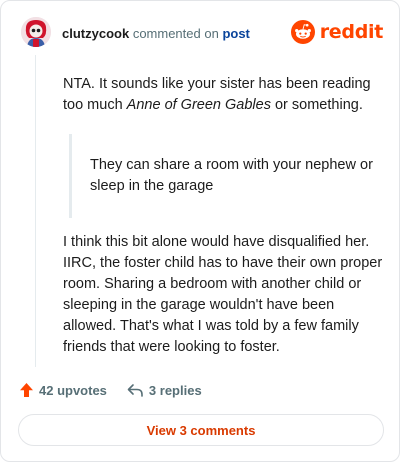 The width and height of the screenshot is (400, 462). I want to click on reddit-wordmark: reddit, so click(351, 32).